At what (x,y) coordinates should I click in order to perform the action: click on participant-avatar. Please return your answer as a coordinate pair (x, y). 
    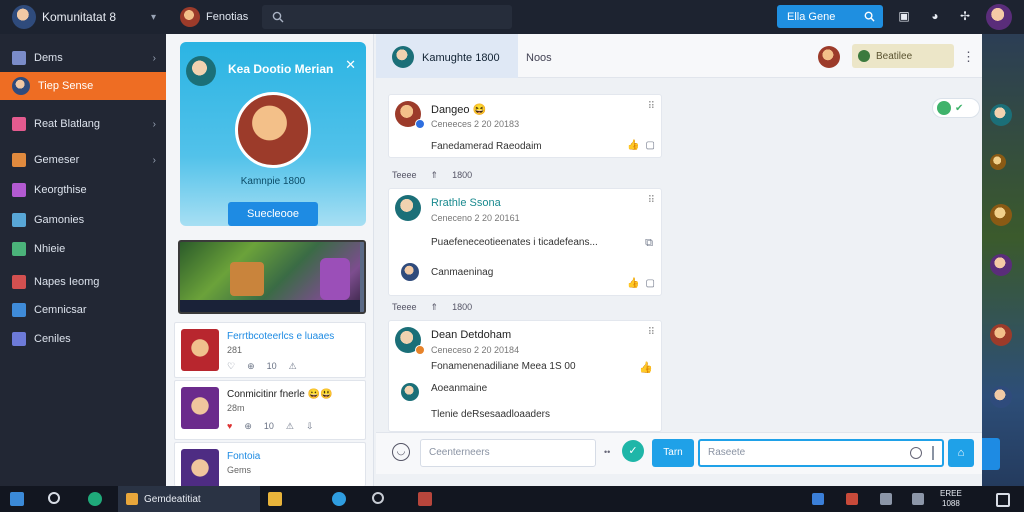
    Looking at the image, I should click on (829, 57).